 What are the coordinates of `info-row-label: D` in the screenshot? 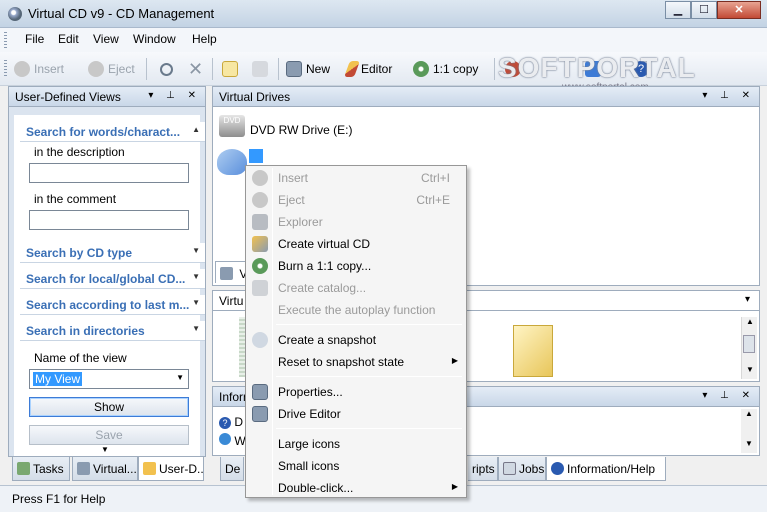 It's located at (239, 422).